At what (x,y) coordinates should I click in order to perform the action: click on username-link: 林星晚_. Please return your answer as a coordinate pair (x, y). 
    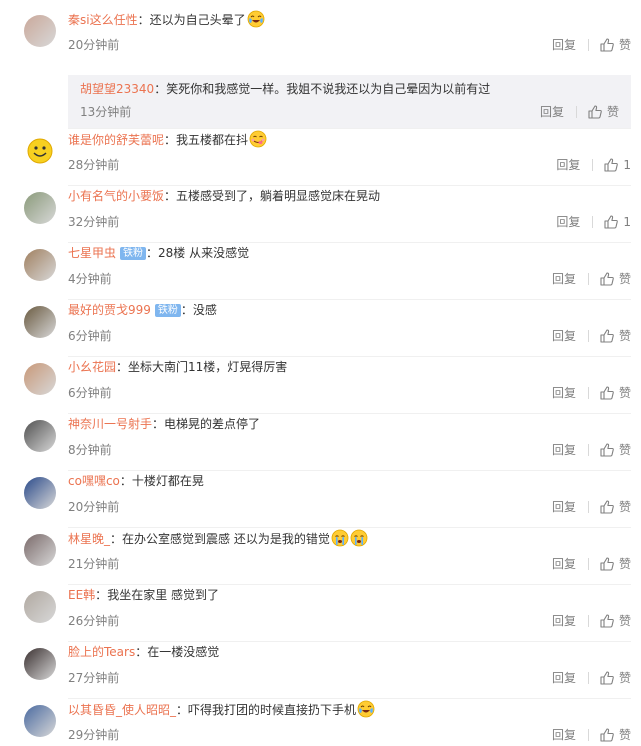
    Looking at the image, I should click on (89, 539).